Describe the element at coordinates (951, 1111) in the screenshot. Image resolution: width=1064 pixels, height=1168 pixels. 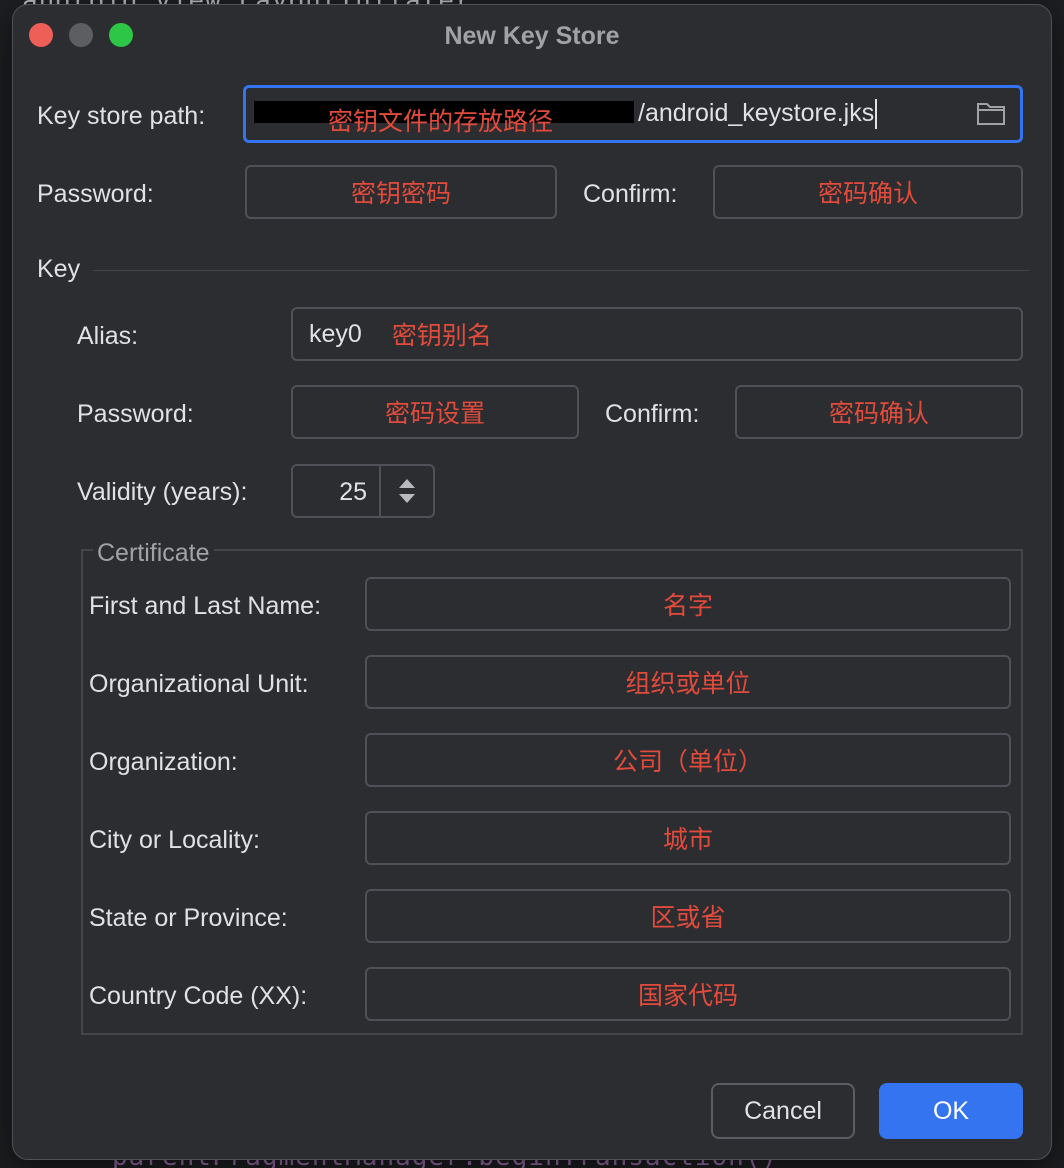
I see `ok-button: OK` at that location.